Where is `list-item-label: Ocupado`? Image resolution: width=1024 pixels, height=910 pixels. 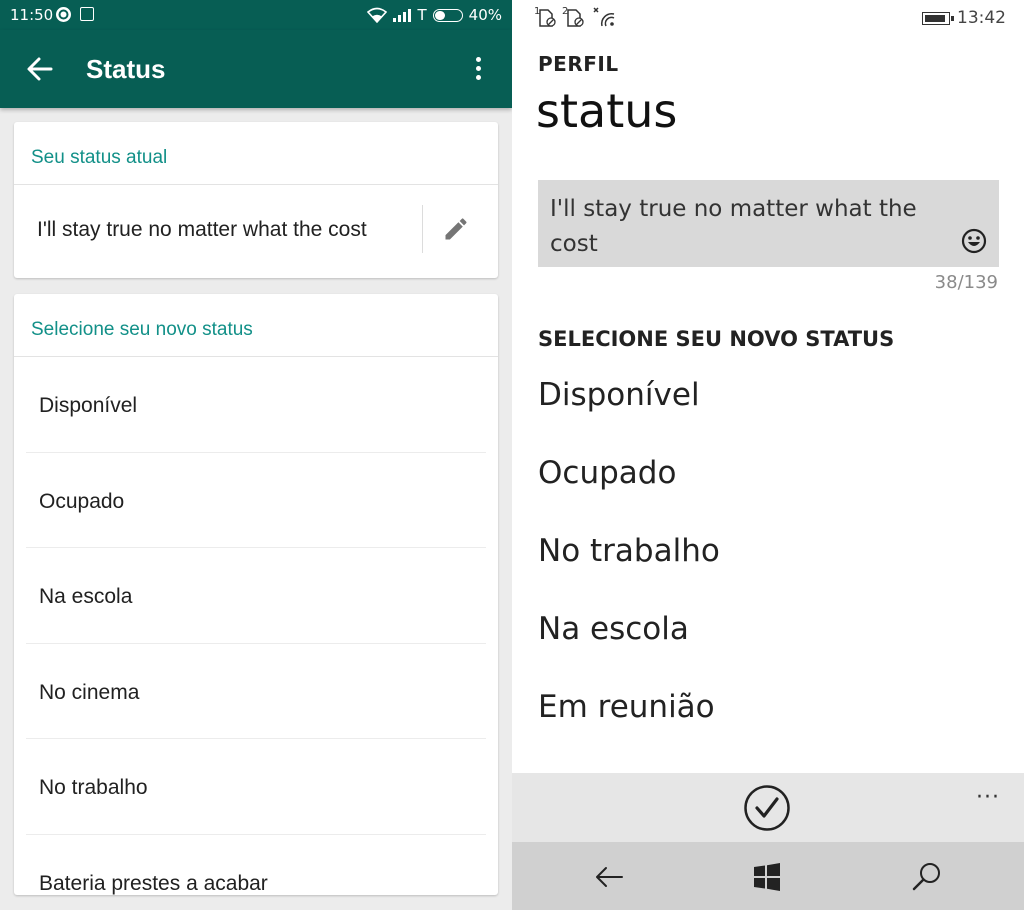 list-item-label: Ocupado is located at coordinates (82, 501).